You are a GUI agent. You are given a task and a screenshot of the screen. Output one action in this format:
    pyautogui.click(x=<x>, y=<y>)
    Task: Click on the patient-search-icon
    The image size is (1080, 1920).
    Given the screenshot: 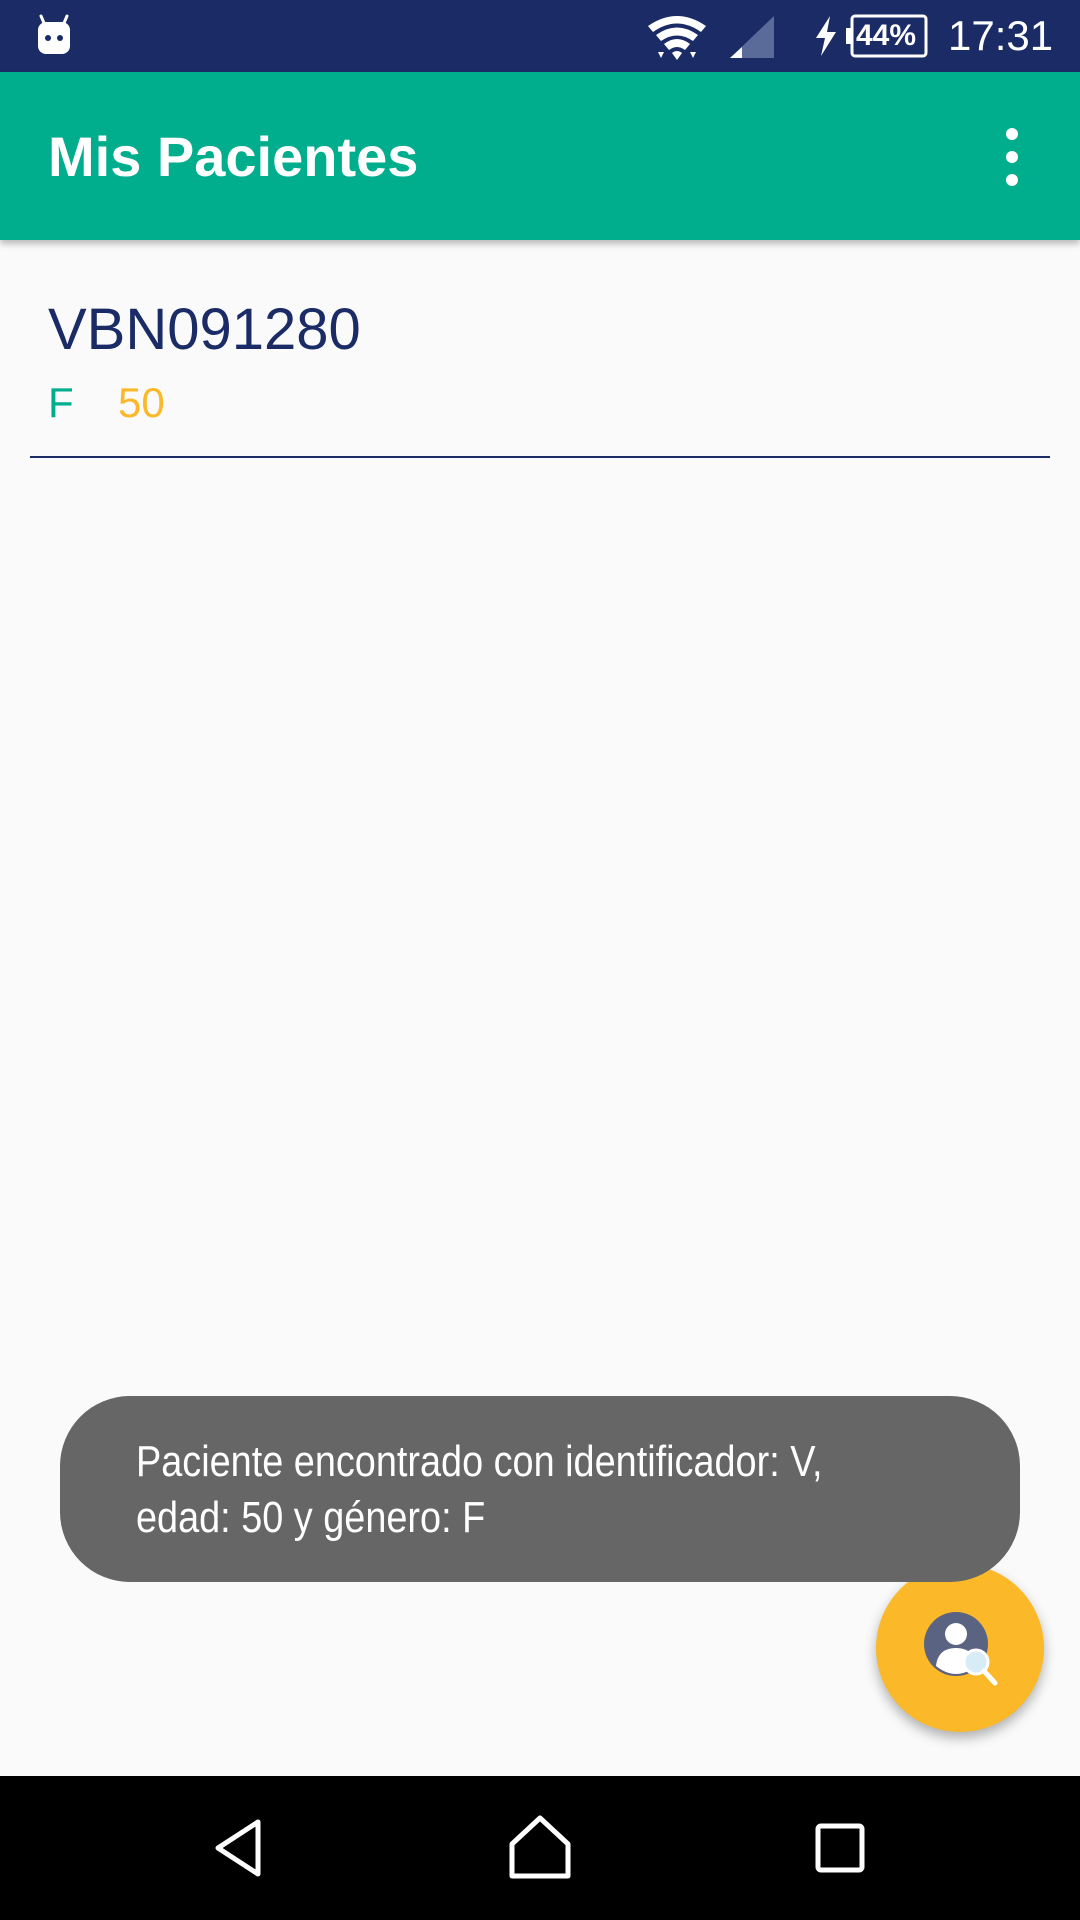 What is the action you would take?
    pyautogui.click(x=961, y=1649)
    